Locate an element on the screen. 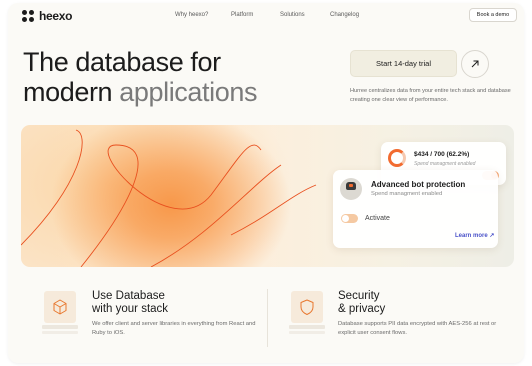 The image size is (532, 366). hero-title-word-modern: modern is located at coordinates (68, 92).